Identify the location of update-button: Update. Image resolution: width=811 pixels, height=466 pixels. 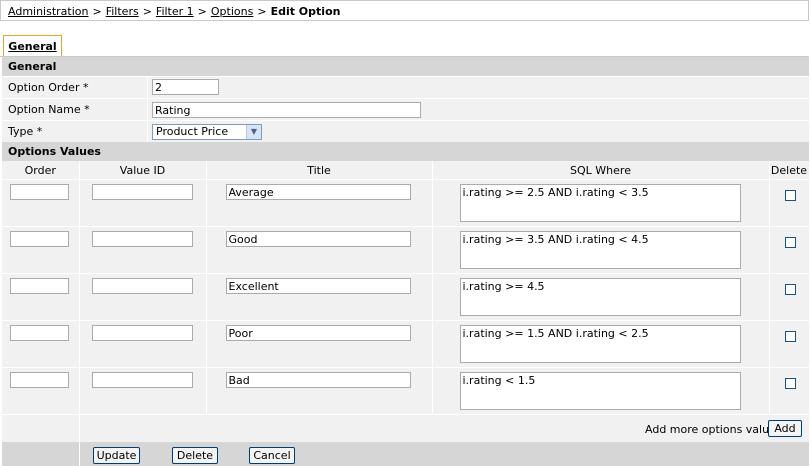
(116, 455).